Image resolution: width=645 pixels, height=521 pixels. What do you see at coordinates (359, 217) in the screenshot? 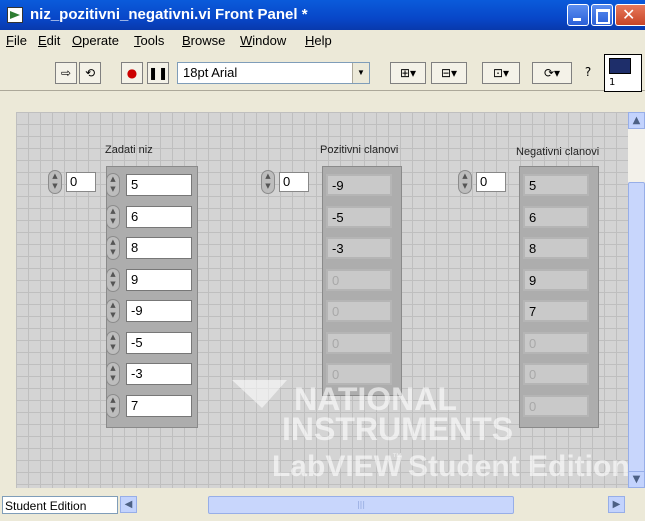
I see `array-element-pozitivni: -5` at bounding box center [359, 217].